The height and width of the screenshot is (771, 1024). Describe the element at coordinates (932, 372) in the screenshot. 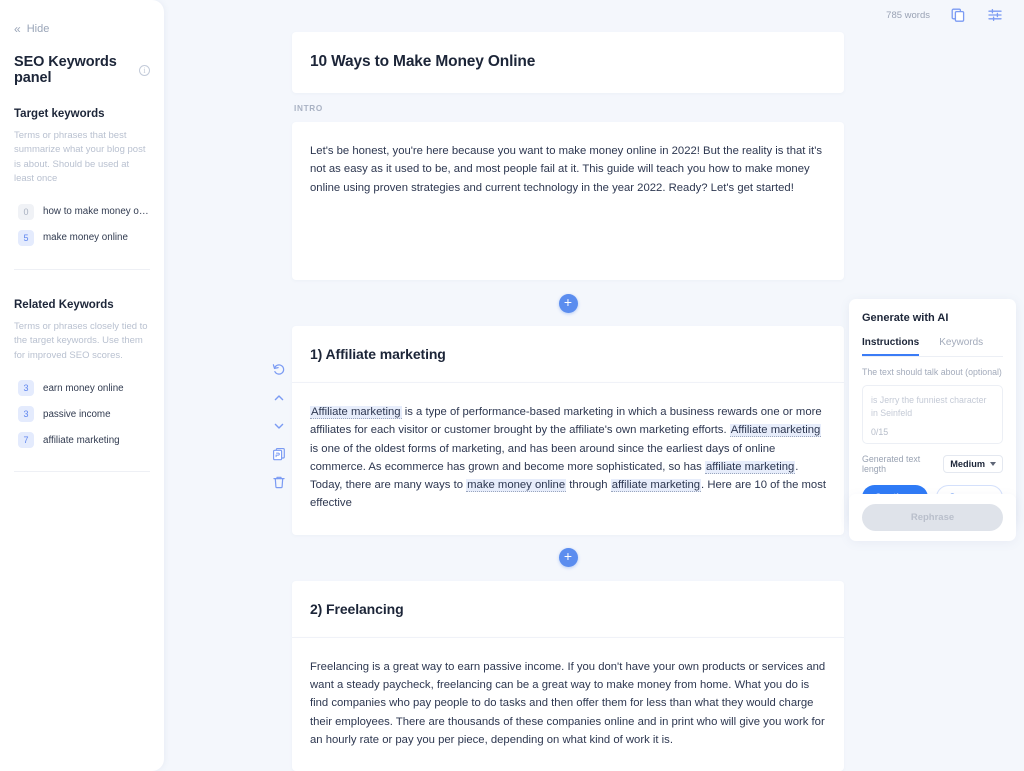

I see `ai-field-label: The text should talk about (optional)` at that location.